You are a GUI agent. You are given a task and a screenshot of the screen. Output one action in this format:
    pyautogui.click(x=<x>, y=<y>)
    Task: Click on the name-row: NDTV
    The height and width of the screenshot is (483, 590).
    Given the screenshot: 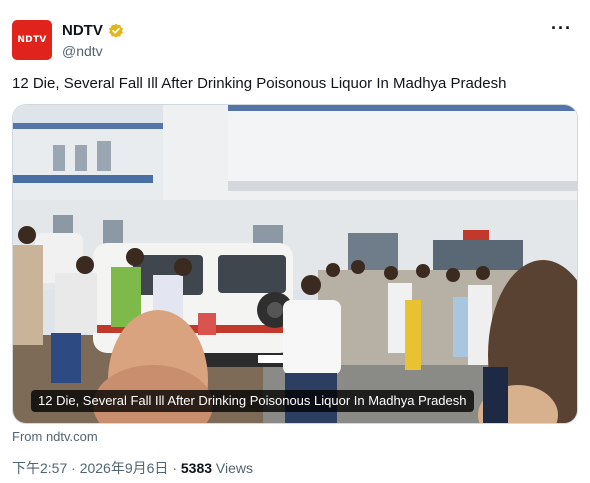 What is the action you would take?
    pyautogui.click(x=93, y=30)
    